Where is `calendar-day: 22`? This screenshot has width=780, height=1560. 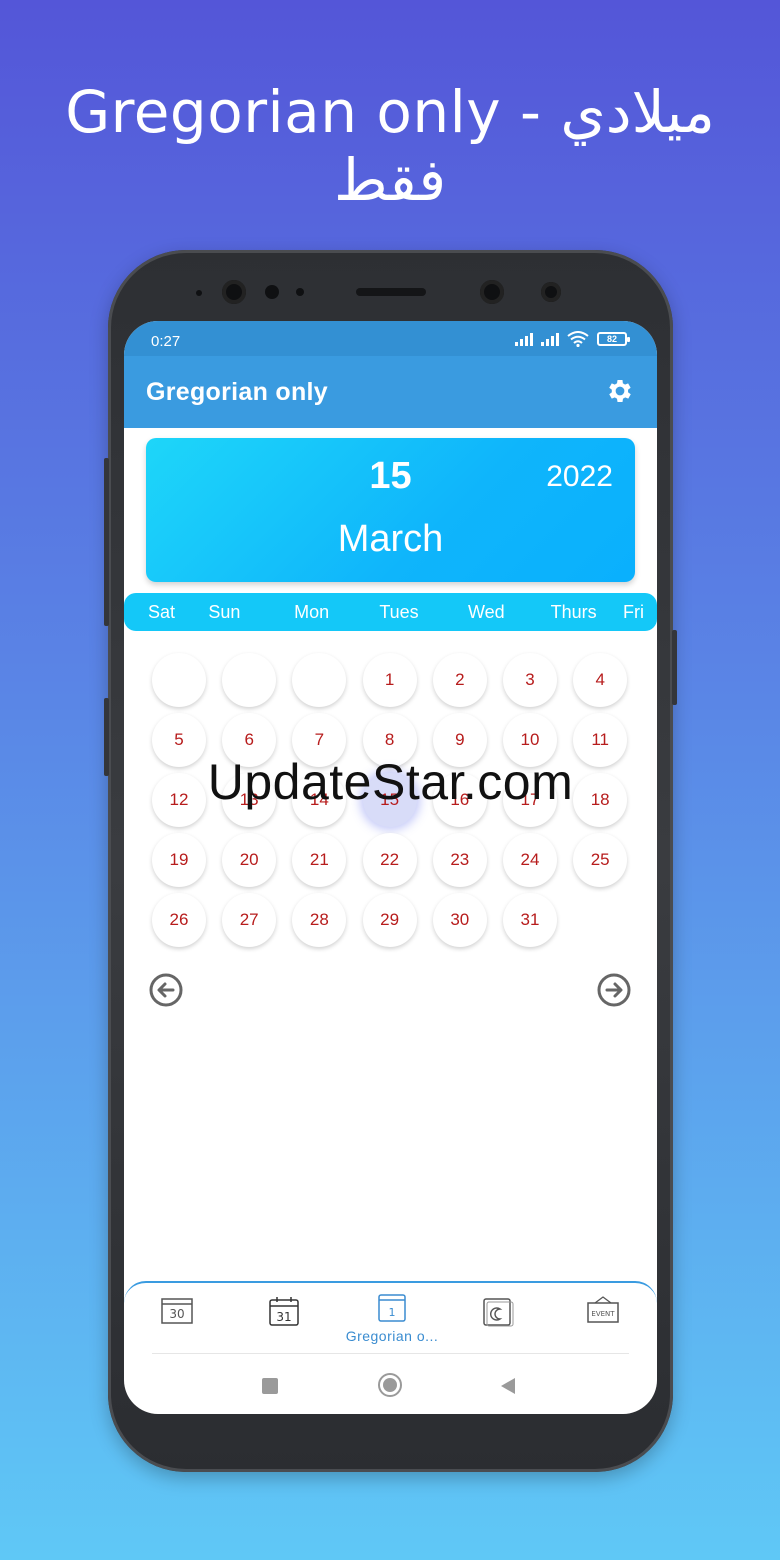 calendar-day: 22 is located at coordinates (389, 860).